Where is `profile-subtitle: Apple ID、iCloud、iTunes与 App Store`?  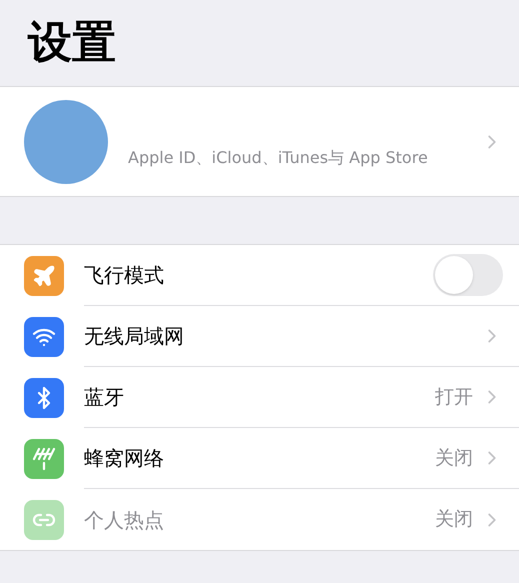
profile-subtitle: Apple ID、iCloud、iTunes与 App Store is located at coordinates (278, 157).